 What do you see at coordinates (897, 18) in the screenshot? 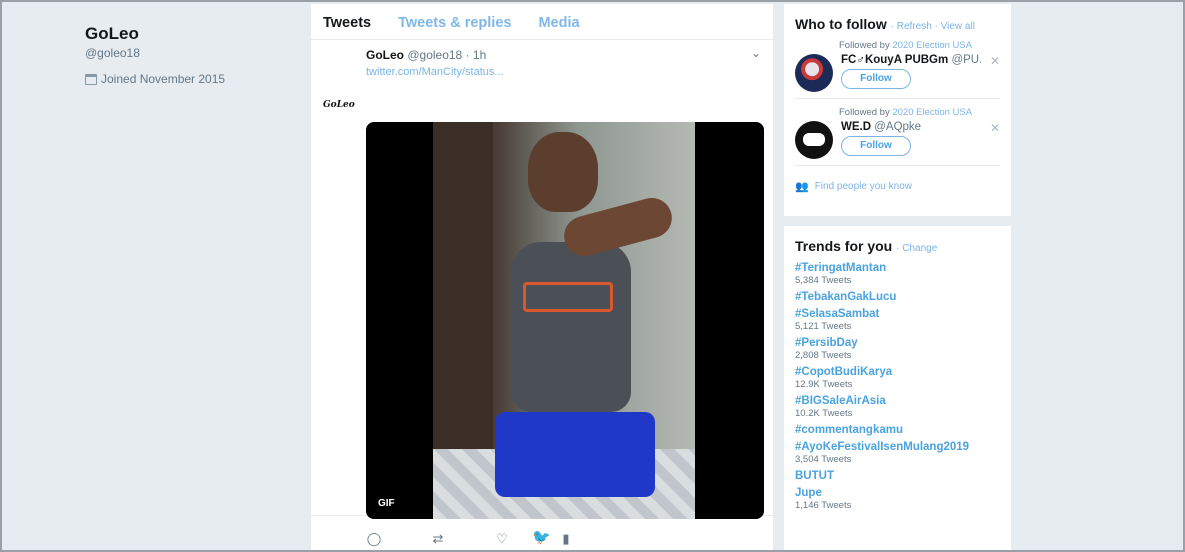
I see `who-to-follow-title: Who to follow · Refresh · View all` at bounding box center [897, 18].